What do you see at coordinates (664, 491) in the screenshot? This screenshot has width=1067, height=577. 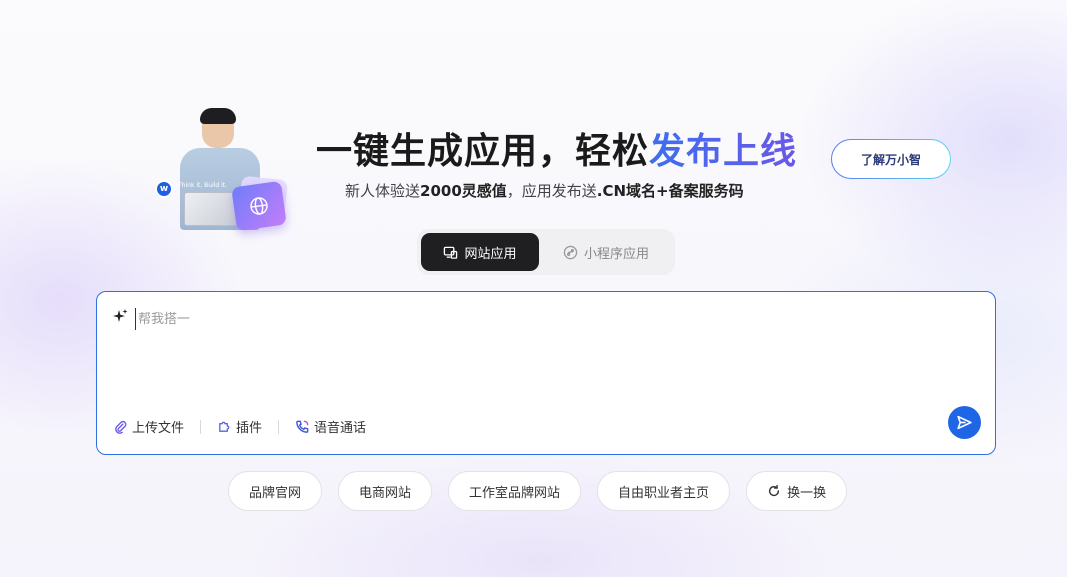 I see `suggestion-chip: 自由职业者主页` at bounding box center [664, 491].